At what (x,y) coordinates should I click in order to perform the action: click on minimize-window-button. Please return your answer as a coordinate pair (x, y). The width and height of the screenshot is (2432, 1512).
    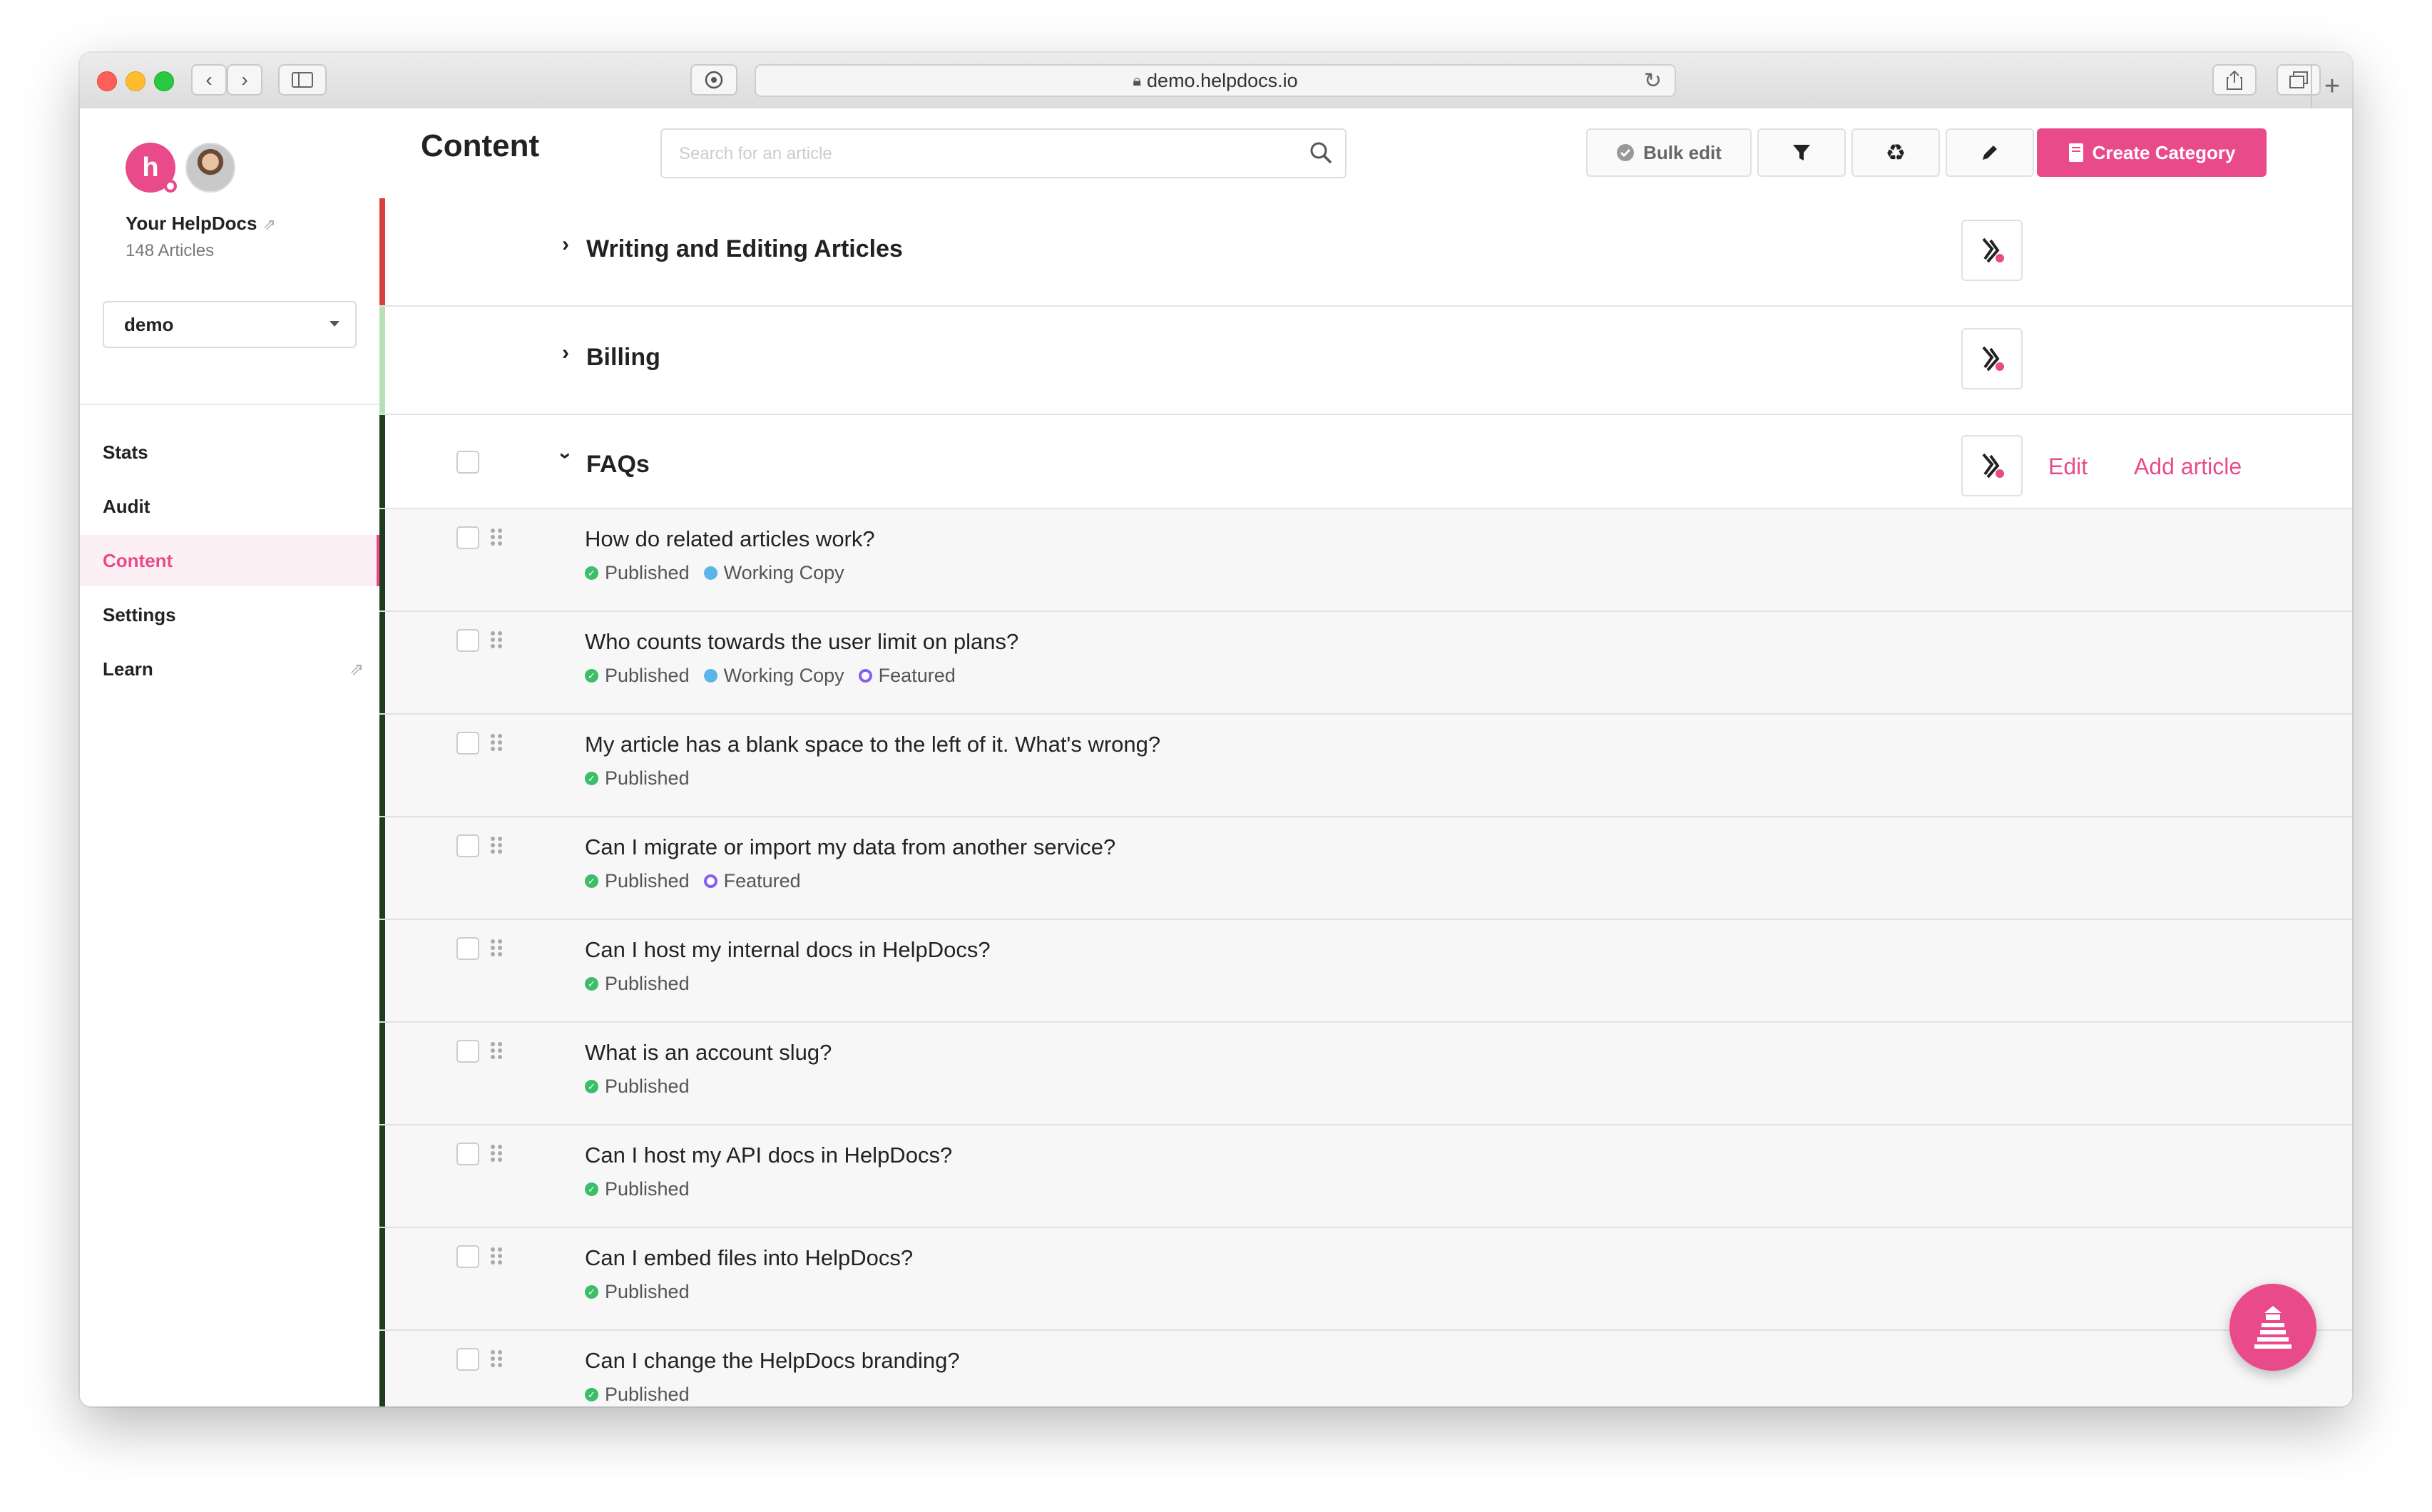
    Looking at the image, I should click on (136, 81).